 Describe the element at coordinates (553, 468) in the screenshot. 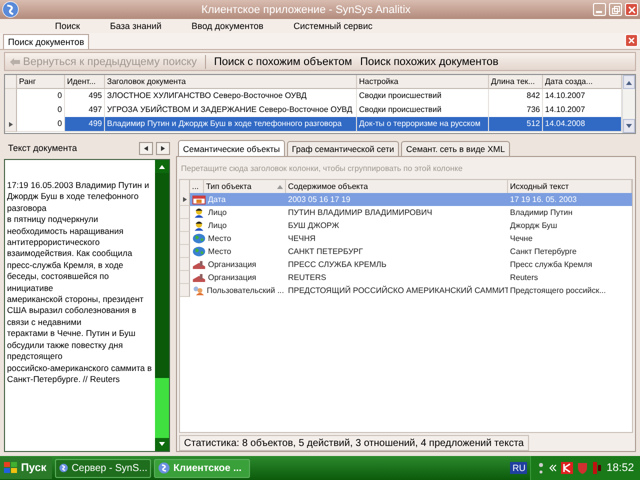

I see `expand-icon` at that location.